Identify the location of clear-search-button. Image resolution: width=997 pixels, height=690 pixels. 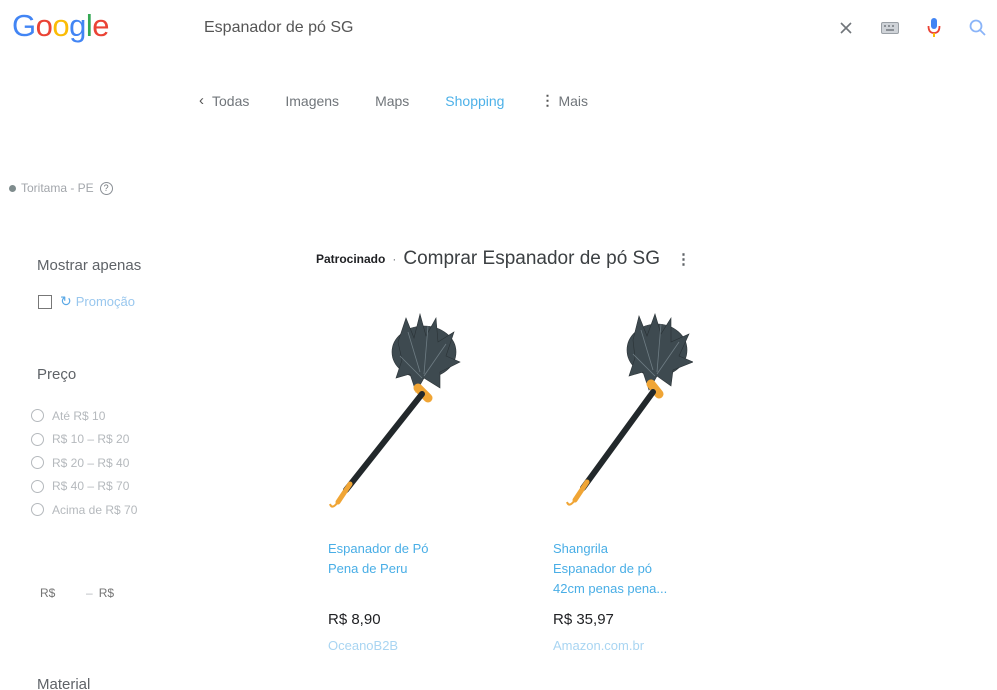
(846, 28).